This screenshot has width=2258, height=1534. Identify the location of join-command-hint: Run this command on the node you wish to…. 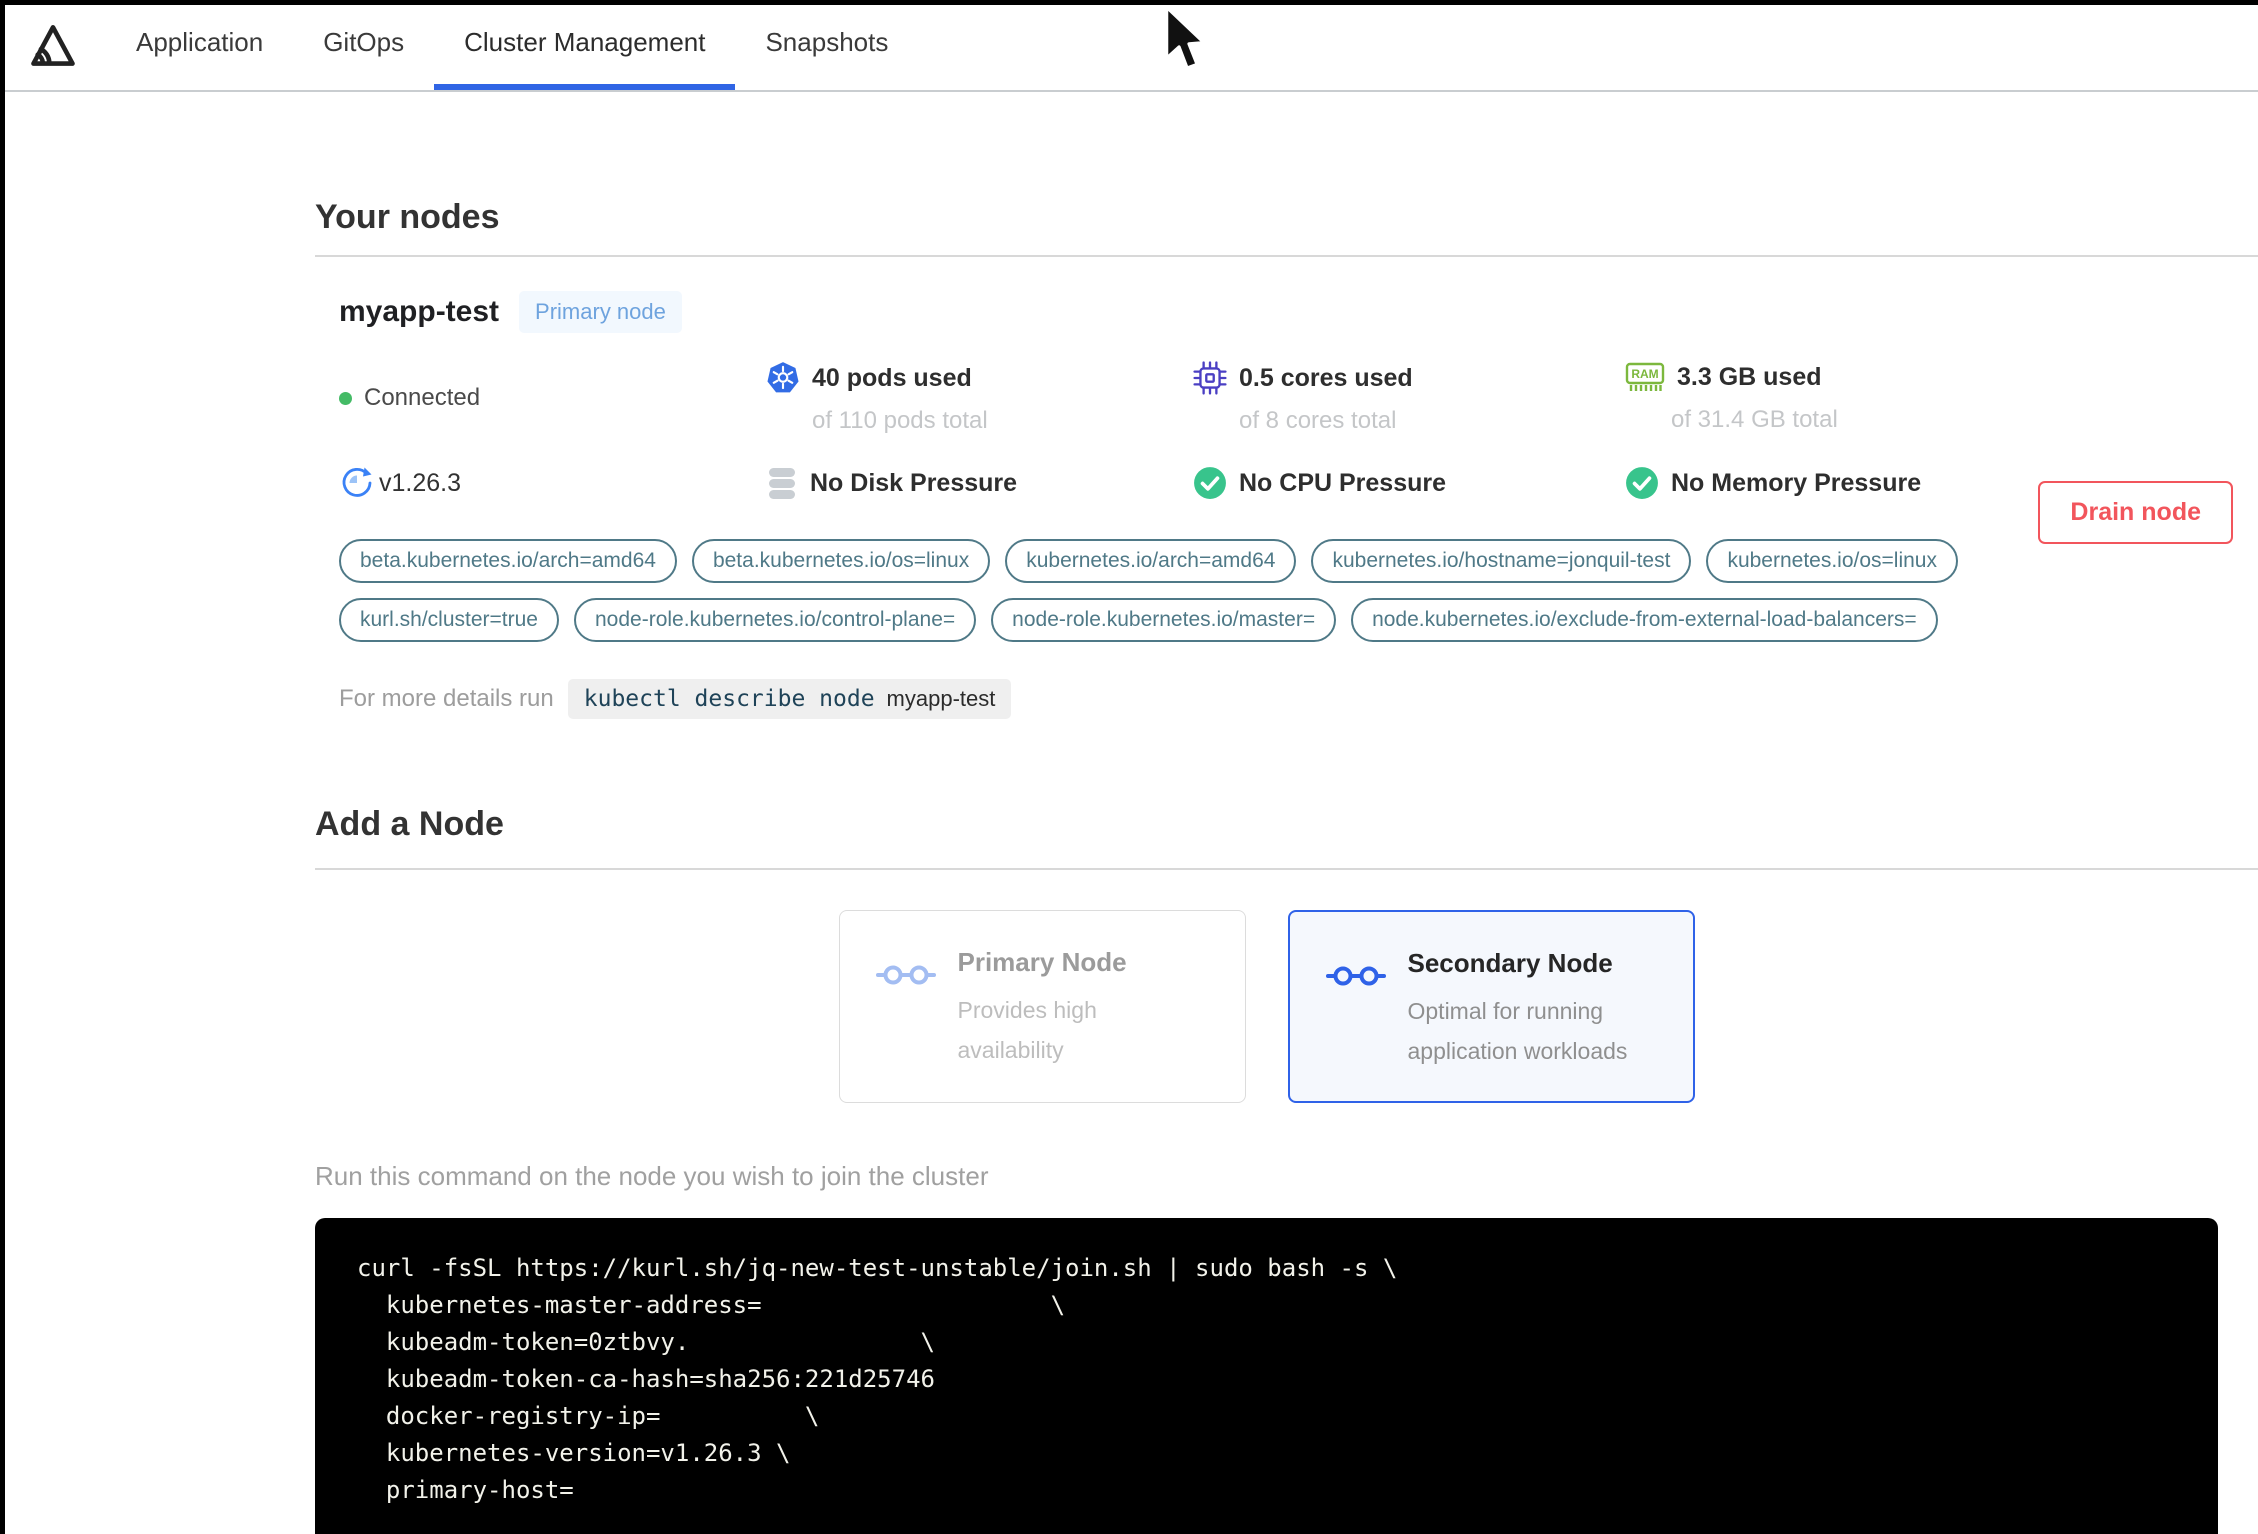
(652, 1176).